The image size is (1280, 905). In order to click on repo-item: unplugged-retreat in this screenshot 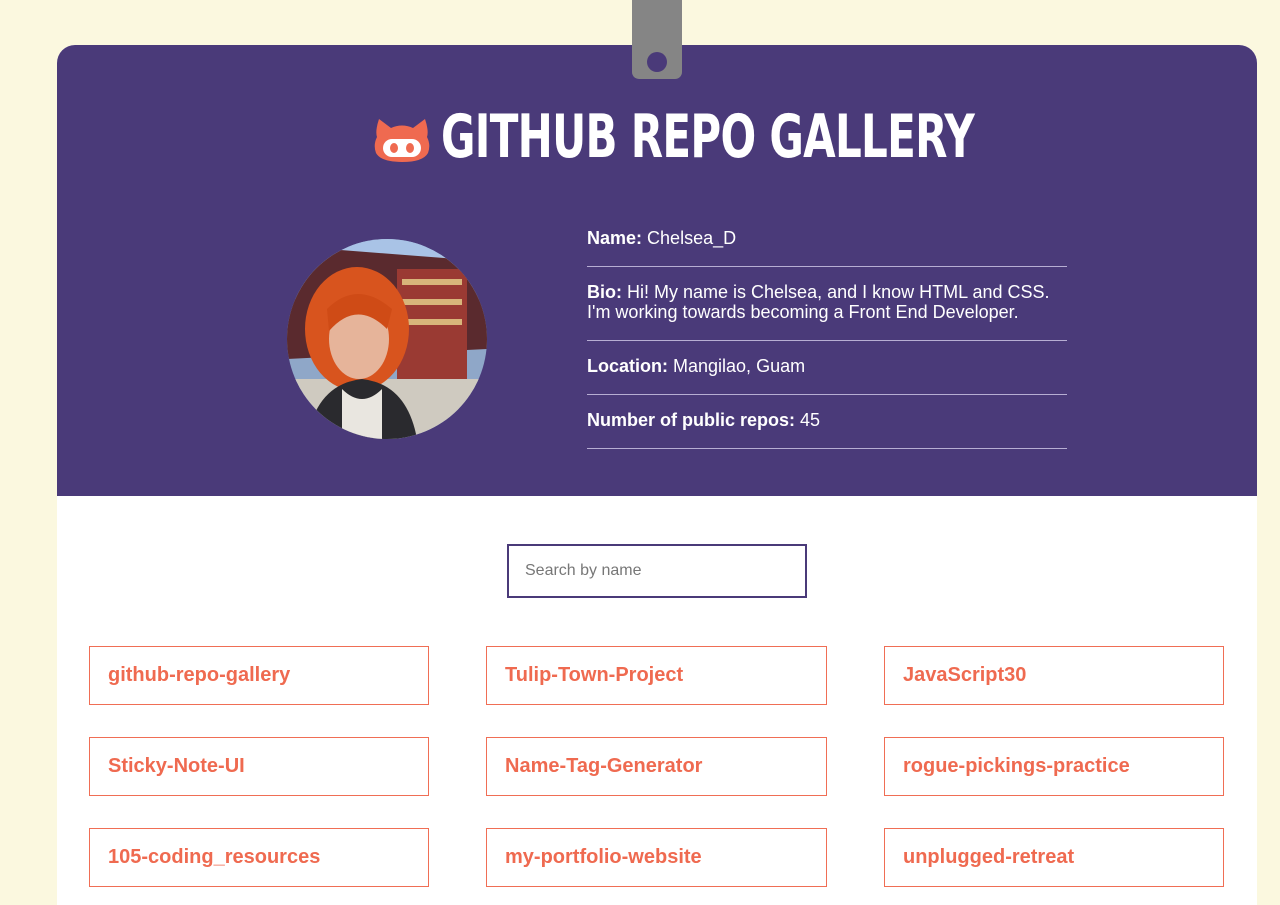, I will do `click(1054, 857)`.